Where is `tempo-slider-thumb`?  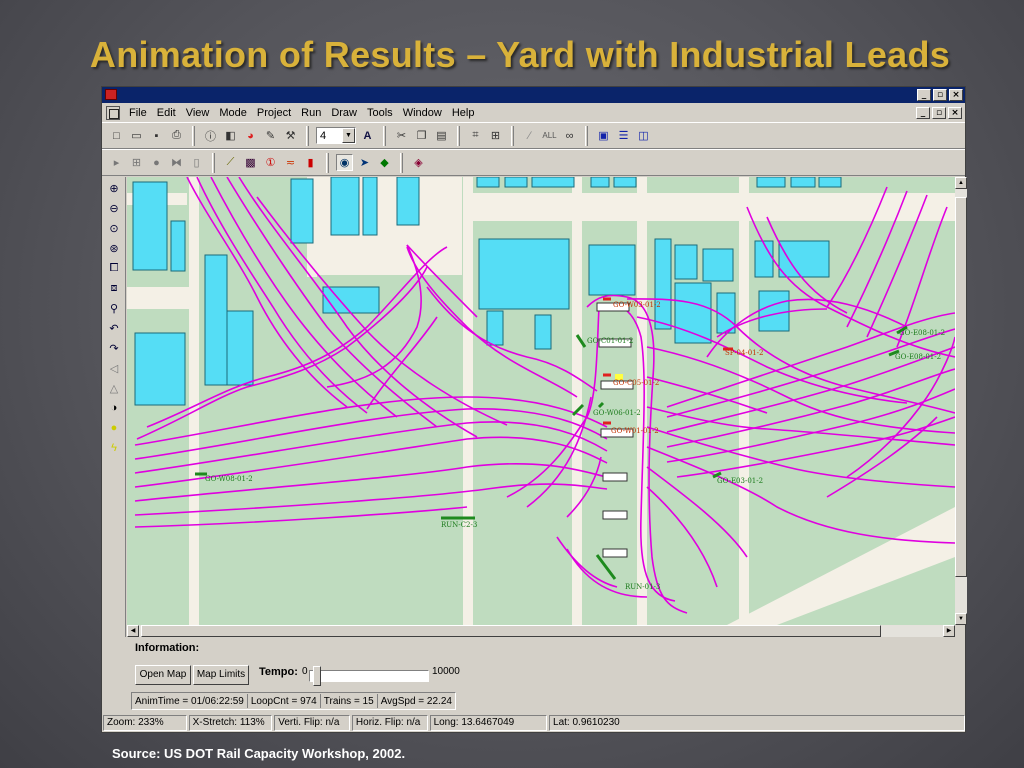
tempo-slider-thumb is located at coordinates (317, 676).